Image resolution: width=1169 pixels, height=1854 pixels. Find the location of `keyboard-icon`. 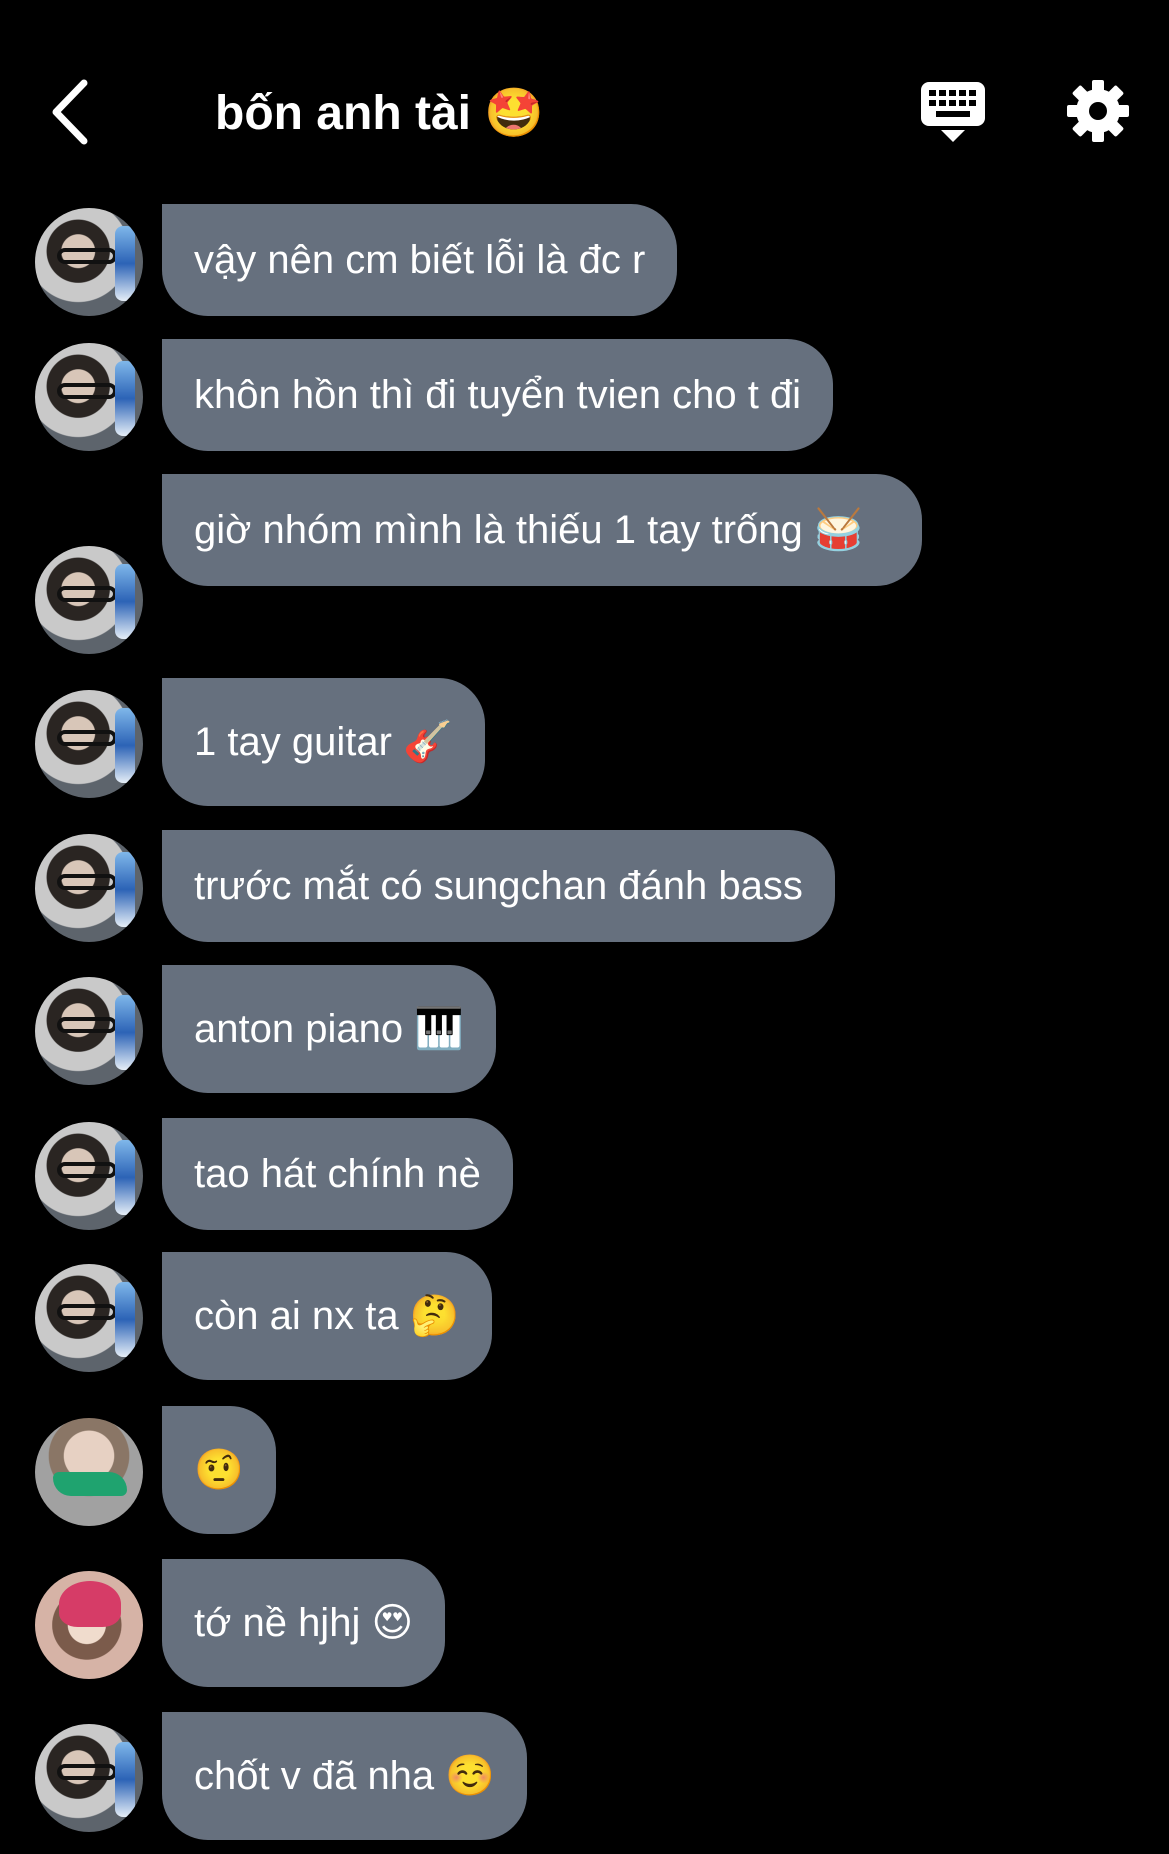

keyboard-icon is located at coordinates (953, 112).